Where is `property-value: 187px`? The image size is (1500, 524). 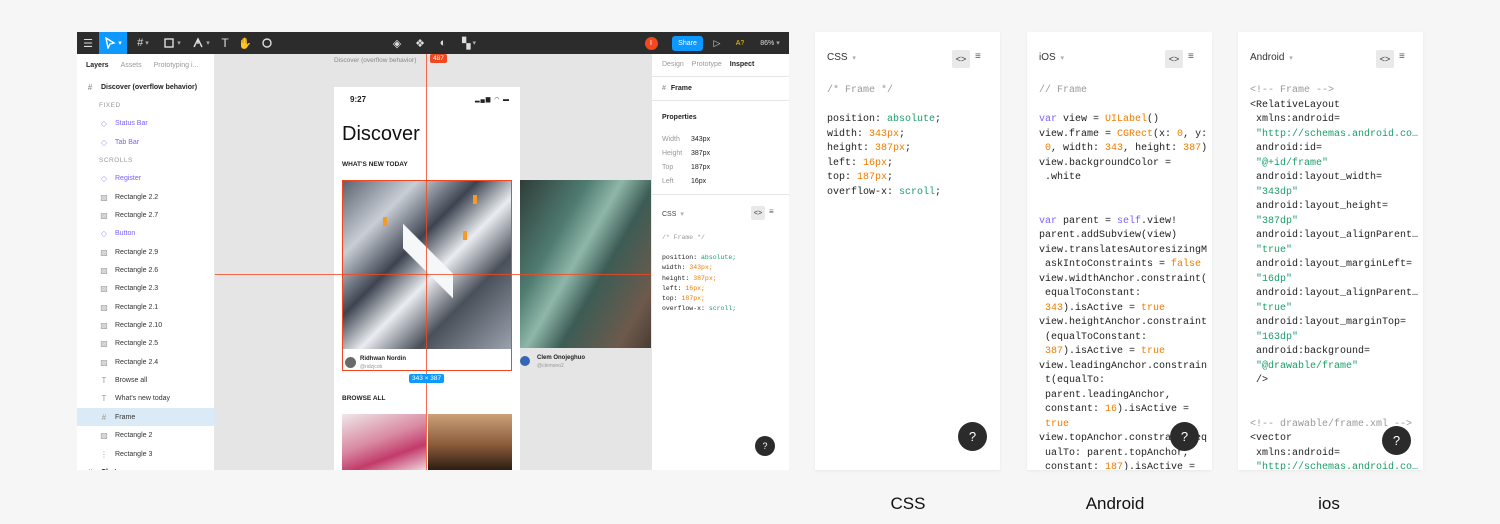 property-value: 187px is located at coordinates (700, 167).